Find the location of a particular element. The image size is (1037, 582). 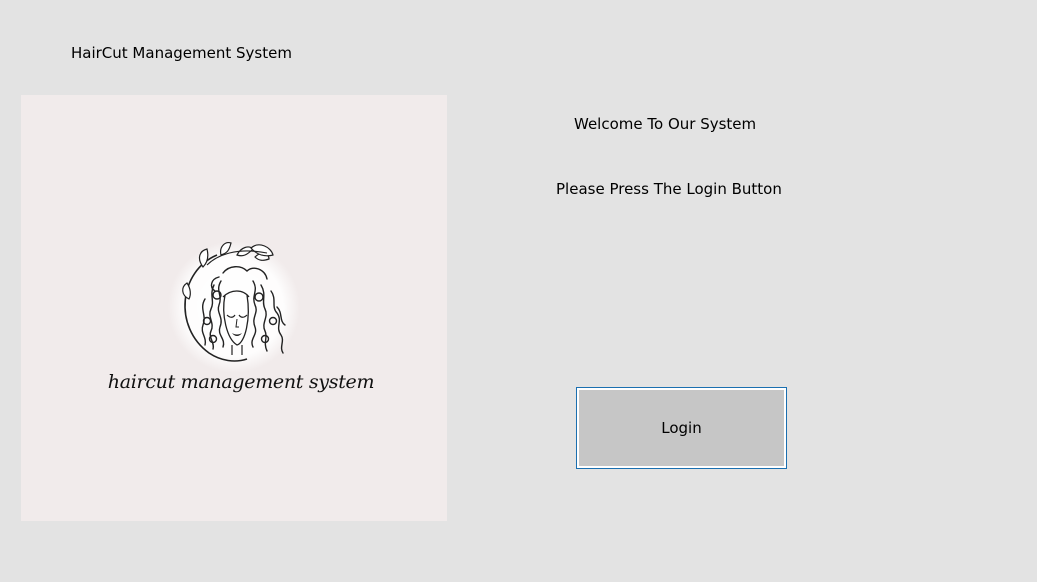

logo-caption: haircut management system is located at coordinates (241, 382).